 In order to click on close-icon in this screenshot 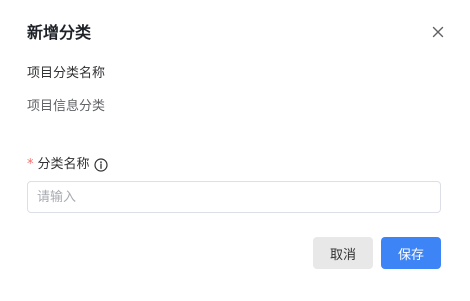, I will do `click(438, 32)`.